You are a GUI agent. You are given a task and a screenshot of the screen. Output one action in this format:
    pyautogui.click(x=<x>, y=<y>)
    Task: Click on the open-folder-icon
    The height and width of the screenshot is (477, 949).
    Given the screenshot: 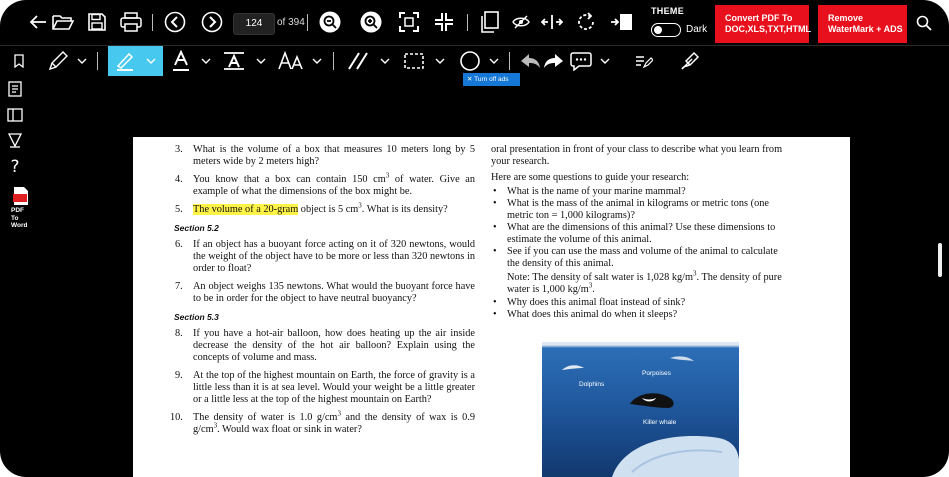 What is the action you would take?
    pyautogui.click(x=63, y=22)
    